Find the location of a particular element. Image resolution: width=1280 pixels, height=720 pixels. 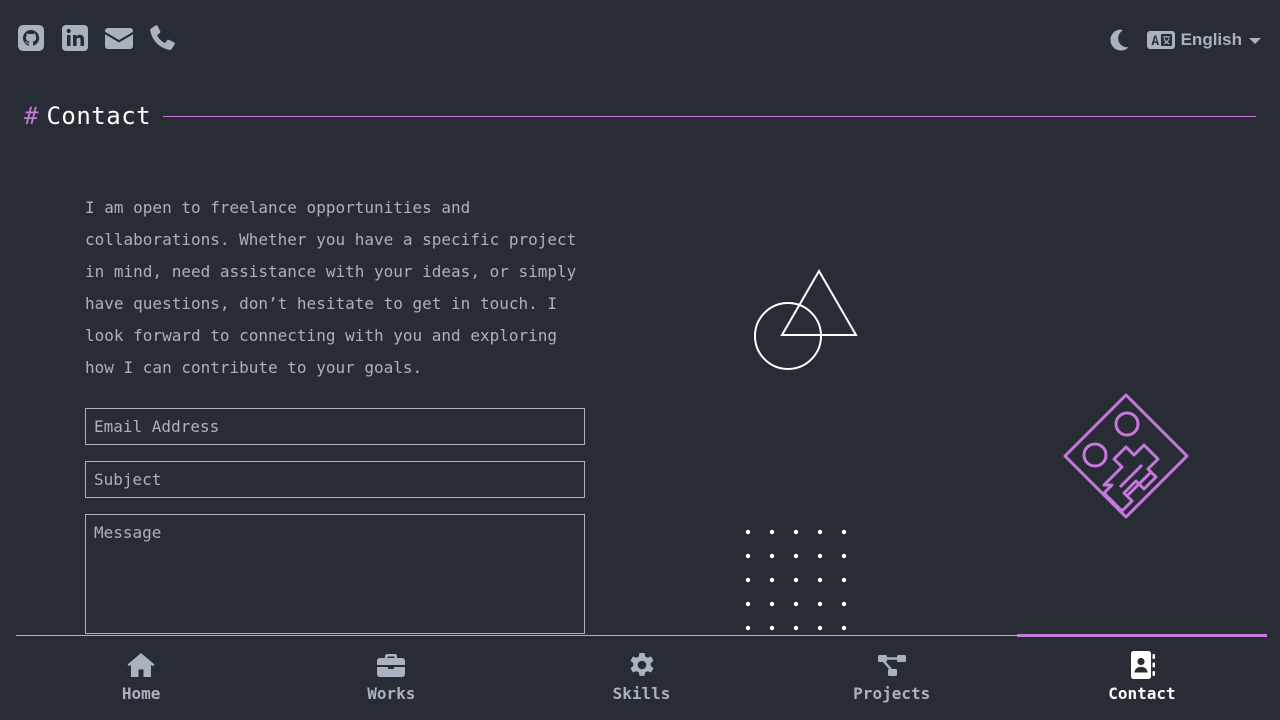

nav-label-works: Works is located at coordinates (391, 693).